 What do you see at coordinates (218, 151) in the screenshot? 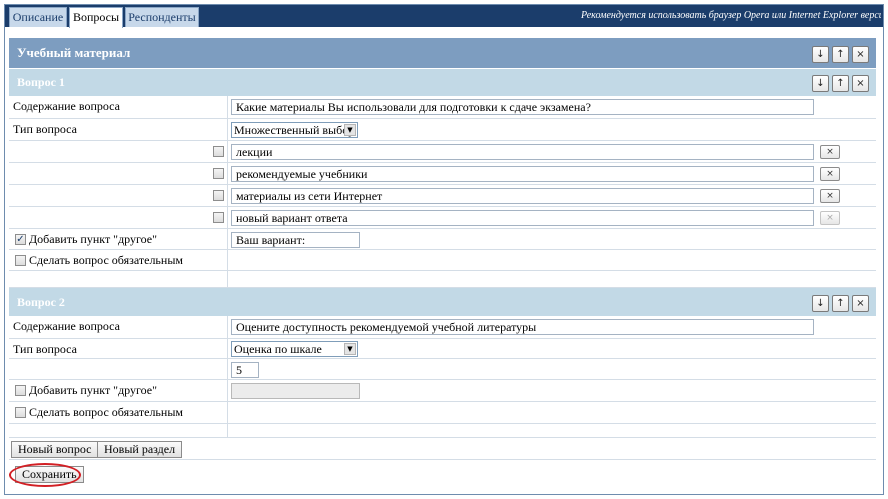
I see `option-1-checkbox` at bounding box center [218, 151].